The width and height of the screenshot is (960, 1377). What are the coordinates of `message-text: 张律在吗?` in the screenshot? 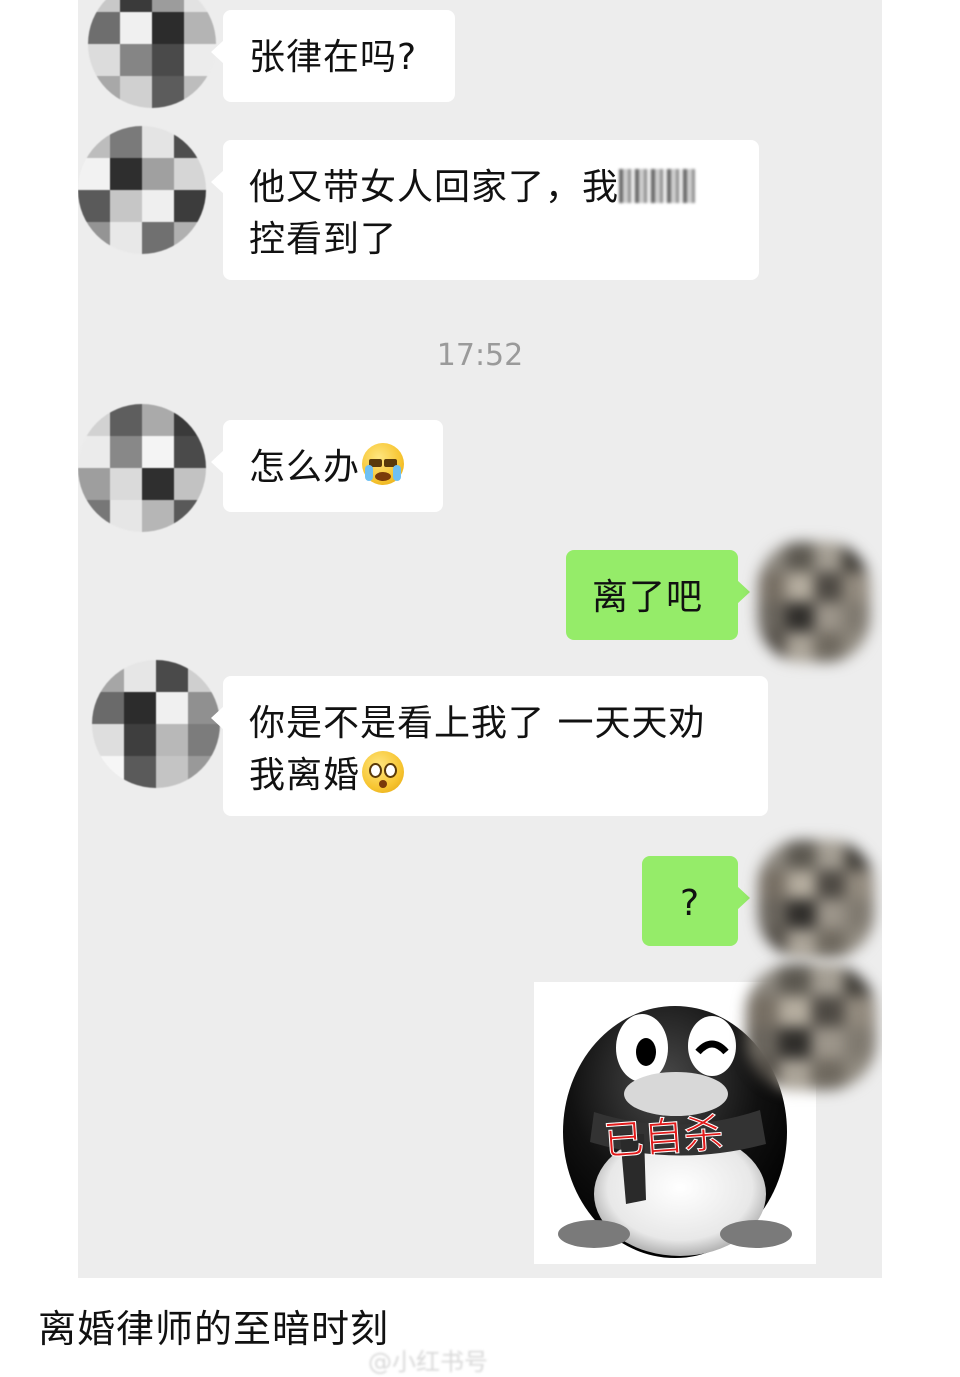 It's located at (333, 57).